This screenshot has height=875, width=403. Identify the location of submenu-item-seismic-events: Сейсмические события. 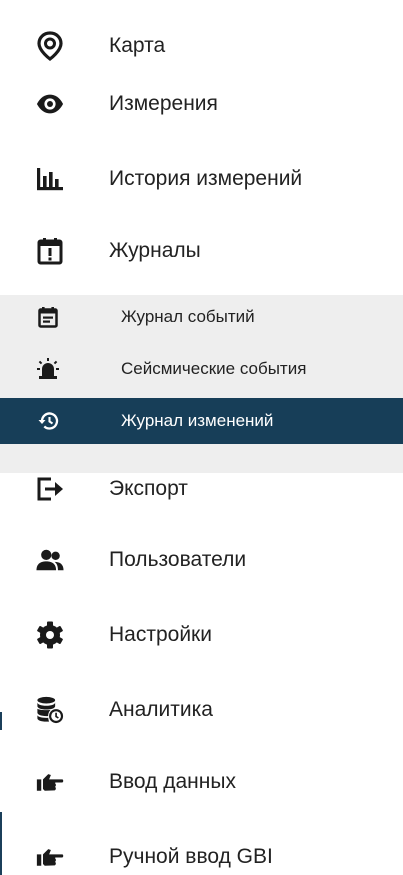
(201, 369).